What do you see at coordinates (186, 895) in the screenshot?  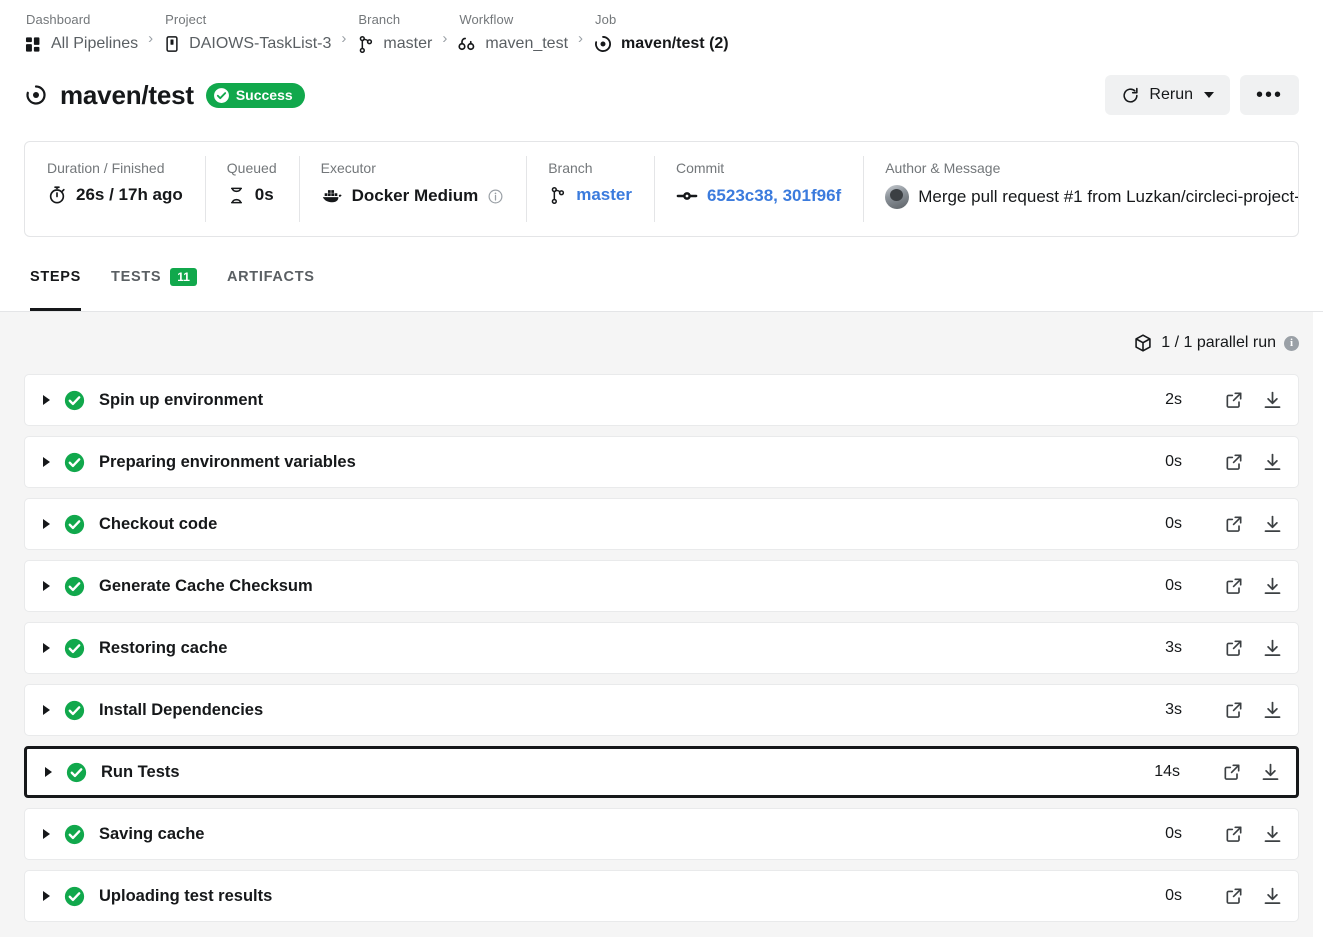 I see `step-name: Uploading test results` at bounding box center [186, 895].